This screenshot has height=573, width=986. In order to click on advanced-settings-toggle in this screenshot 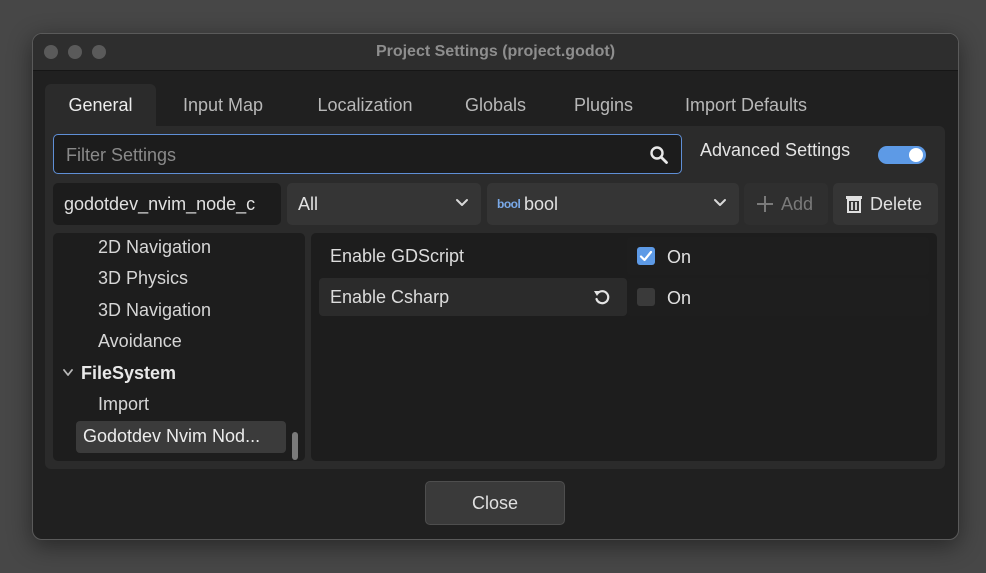, I will do `click(902, 155)`.